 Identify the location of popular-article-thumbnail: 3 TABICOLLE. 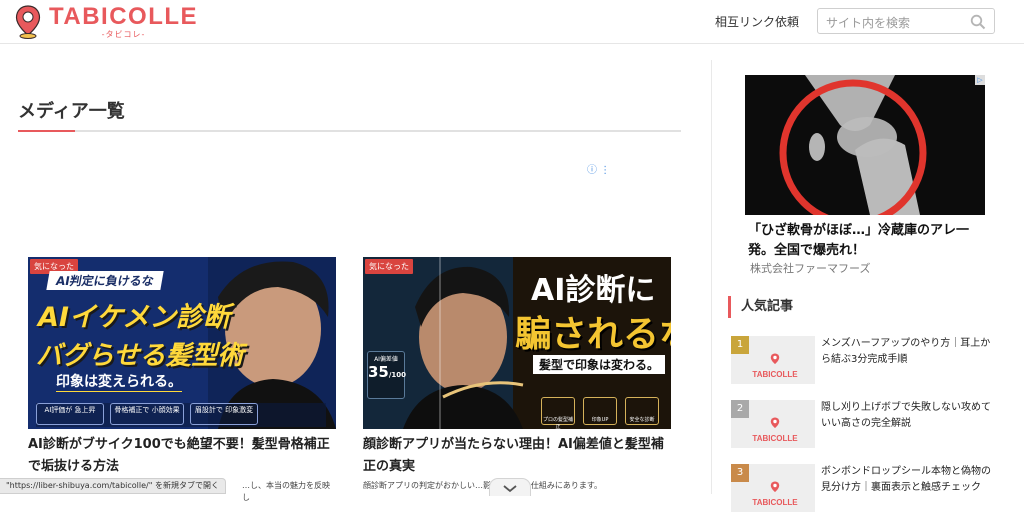
(773, 488).